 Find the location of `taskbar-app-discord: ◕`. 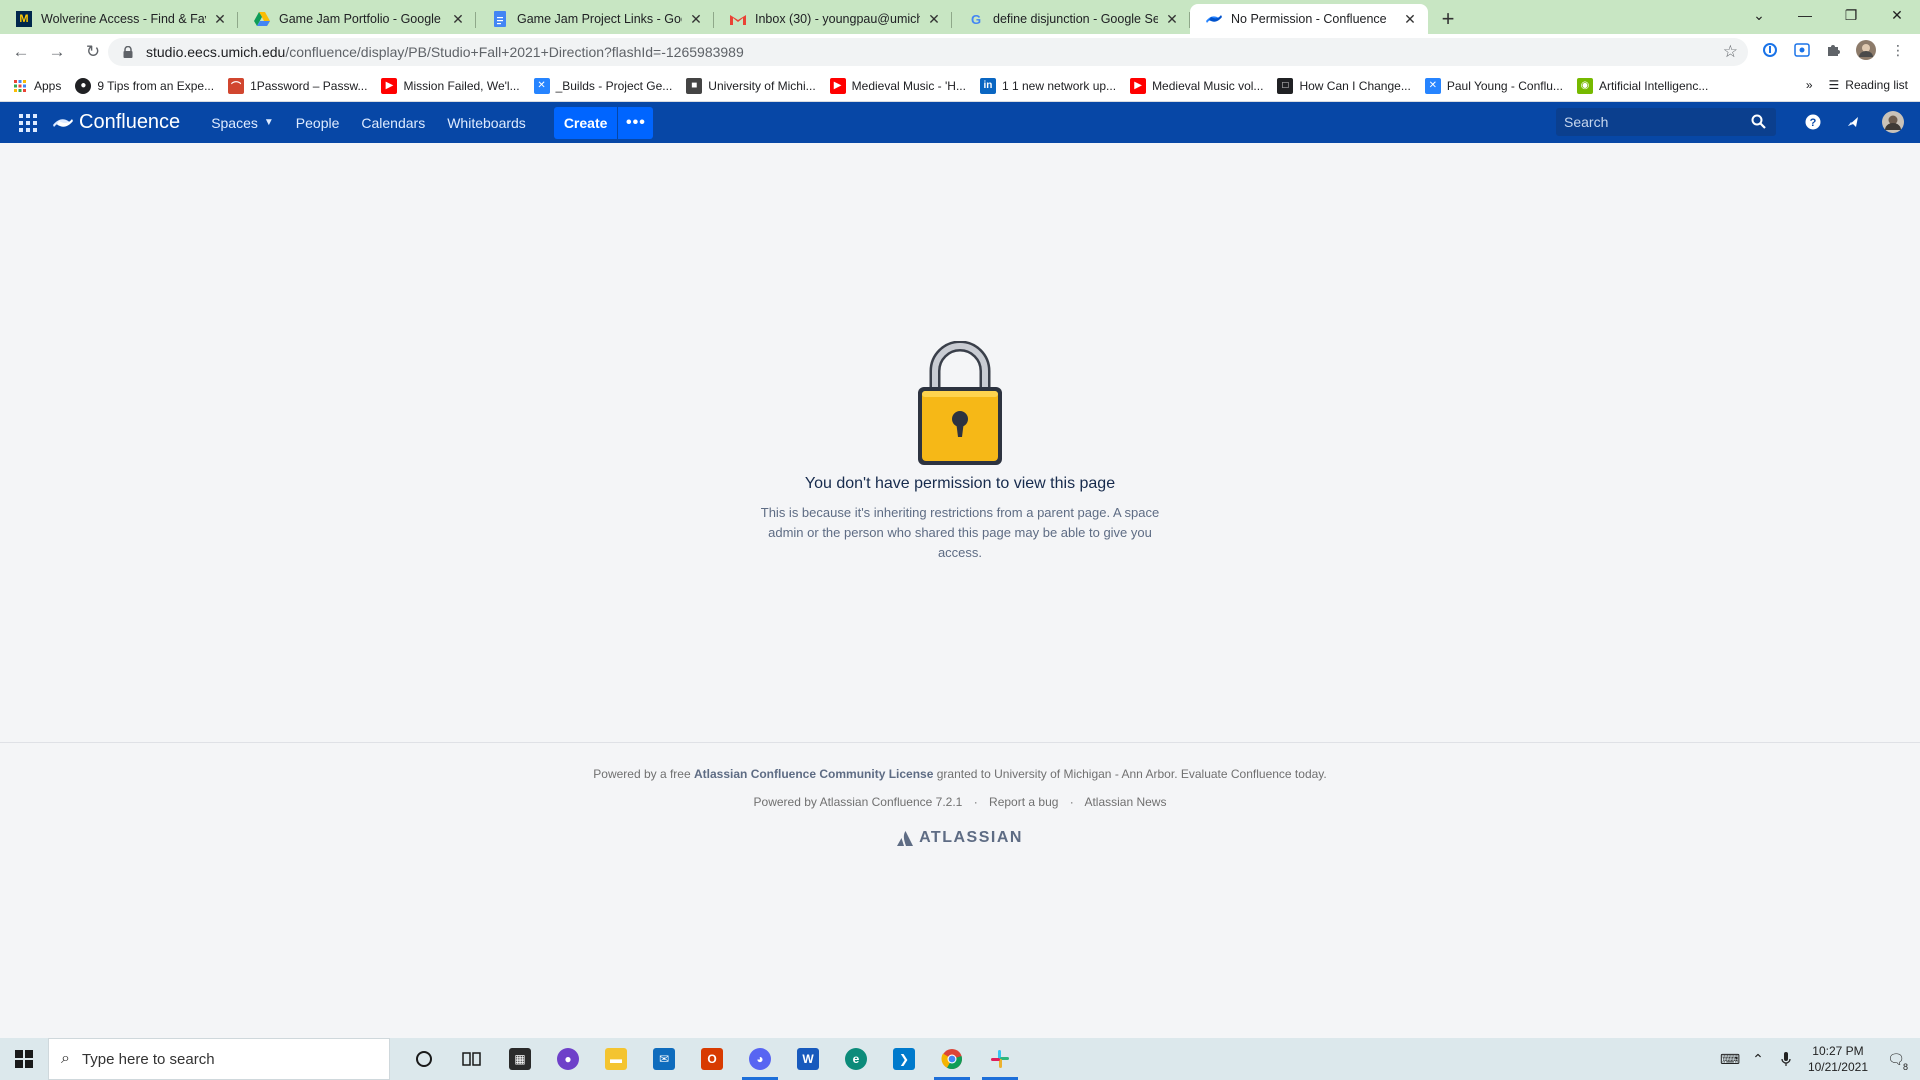

taskbar-app-discord: ◕ is located at coordinates (760, 1059).